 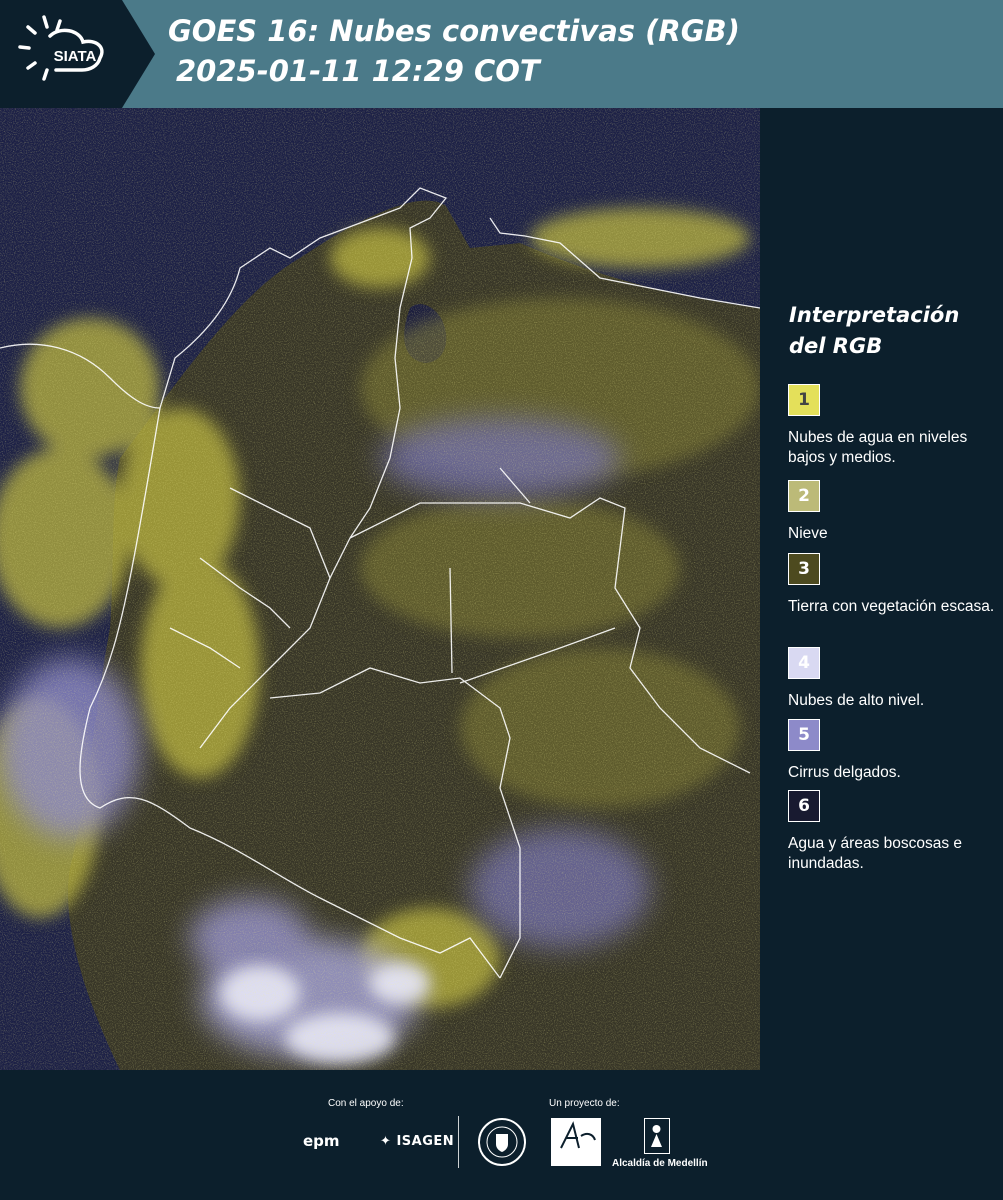 What do you see at coordinates (358, 71) in the screenshot?
I see `timestamp: 2025-01-11 12:29 COT` at bounding box center [358, 71].